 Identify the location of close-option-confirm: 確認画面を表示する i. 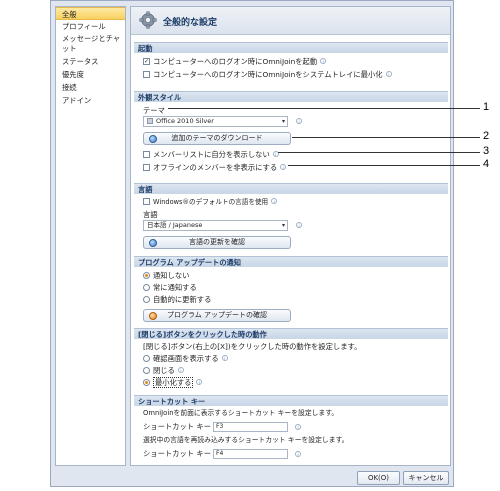
(185, 358).